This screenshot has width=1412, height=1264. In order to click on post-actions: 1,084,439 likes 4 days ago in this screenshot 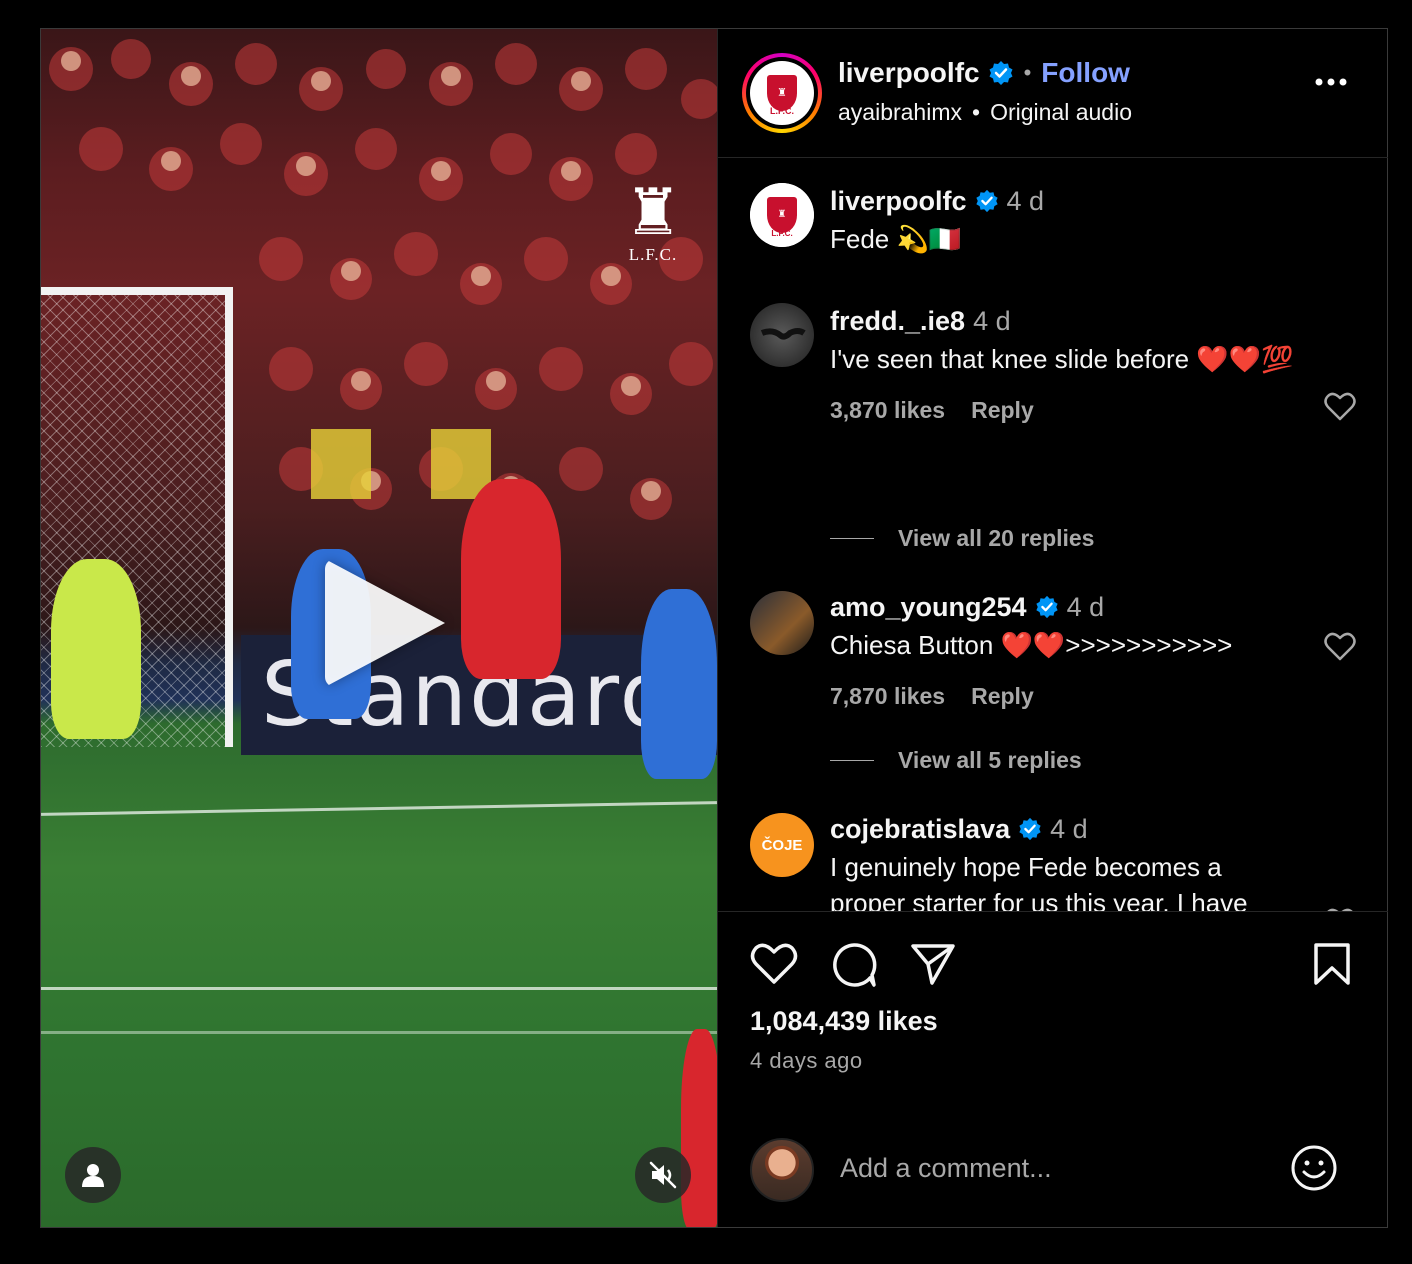, I will do `click(1053, 1069)`.